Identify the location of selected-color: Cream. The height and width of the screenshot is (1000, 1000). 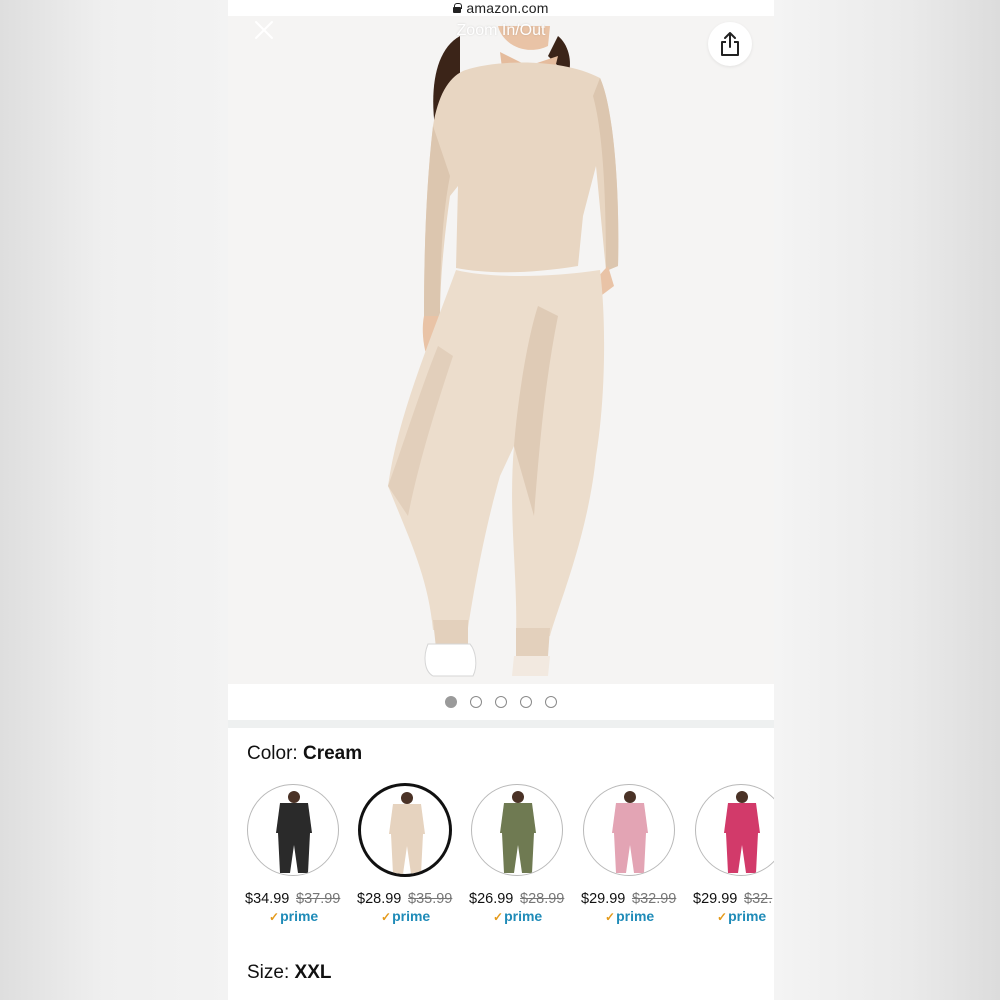
(332, 753).